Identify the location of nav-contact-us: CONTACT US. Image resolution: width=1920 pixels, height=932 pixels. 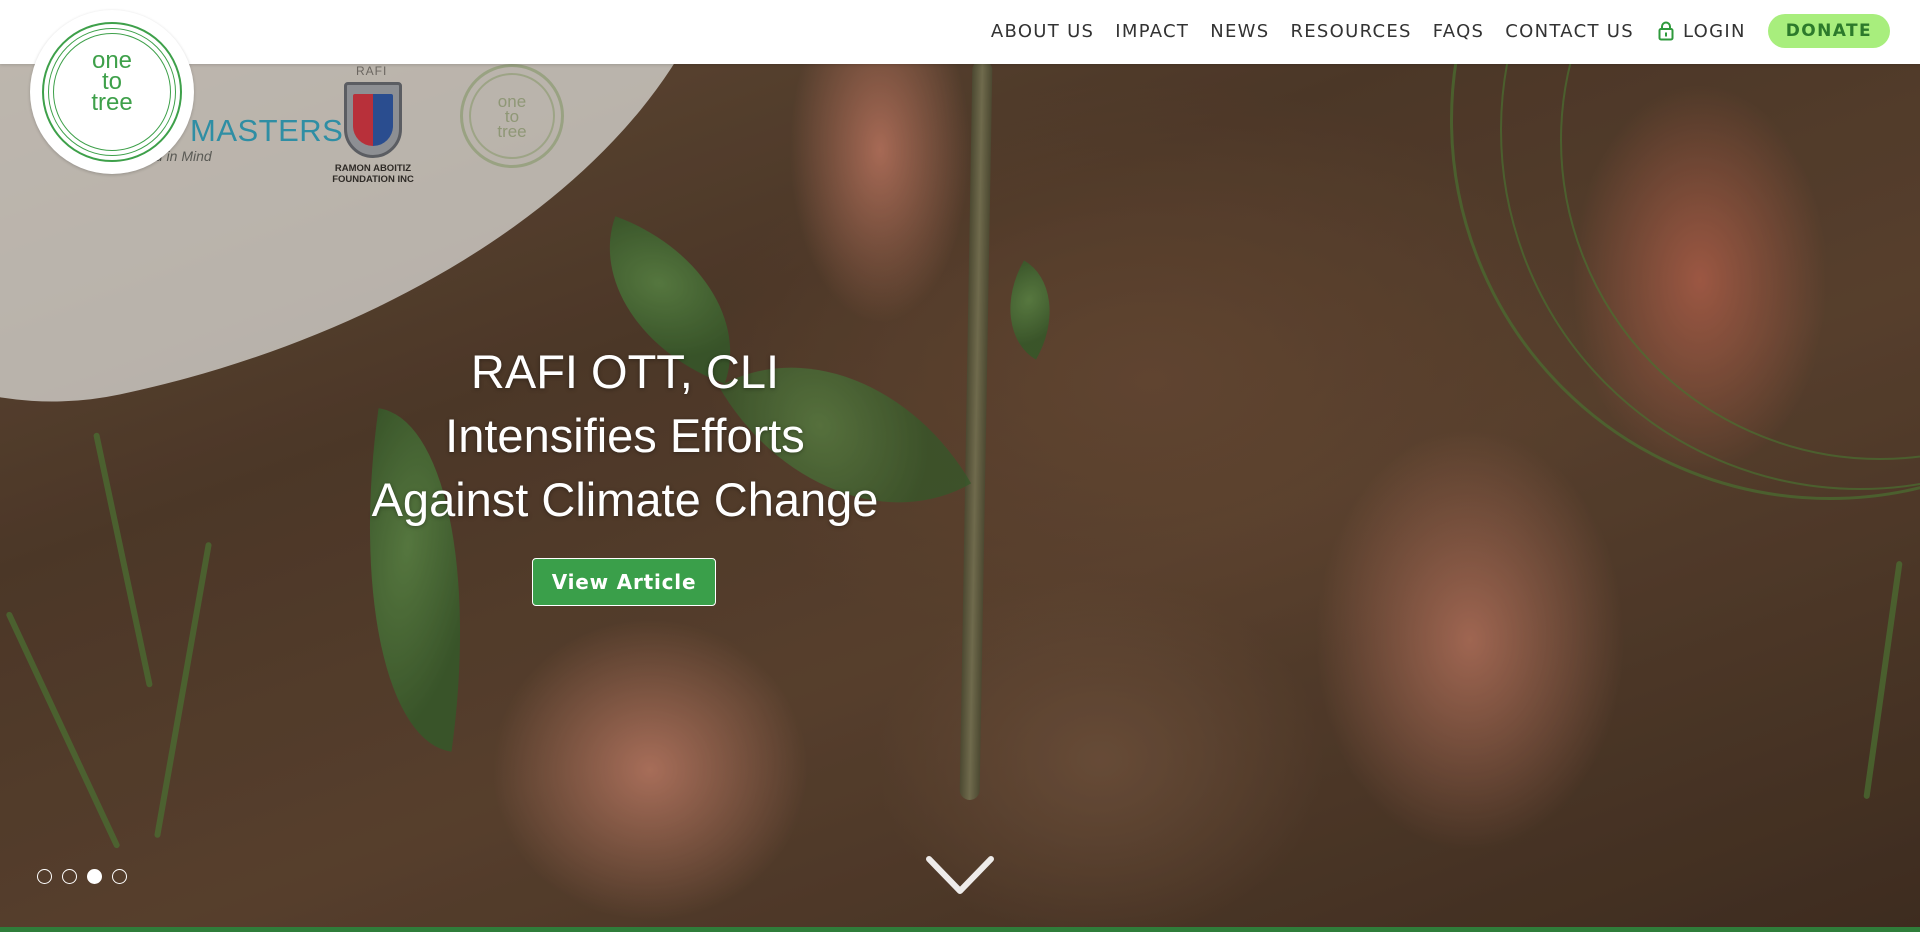
(1569, 31).